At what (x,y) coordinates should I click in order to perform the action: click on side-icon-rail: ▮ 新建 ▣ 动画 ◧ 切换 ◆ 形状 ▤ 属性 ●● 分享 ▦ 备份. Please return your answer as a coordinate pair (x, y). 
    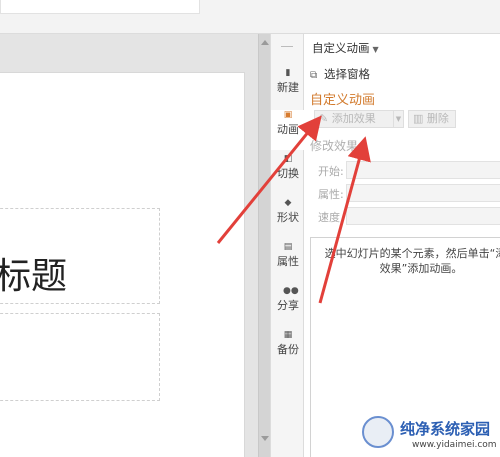
    Looking at the image, I should click on (287, 245).